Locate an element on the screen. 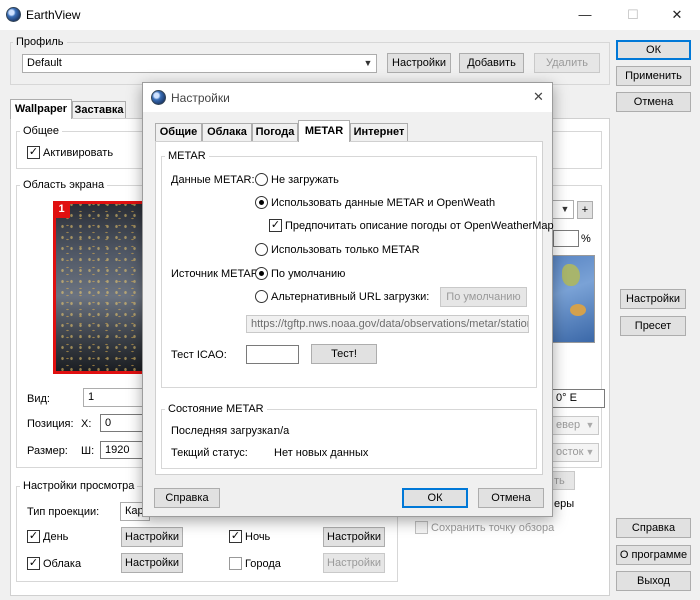 The image size is (700, 600). day-checkbox: ✓ is located at coordinates (33, 536).